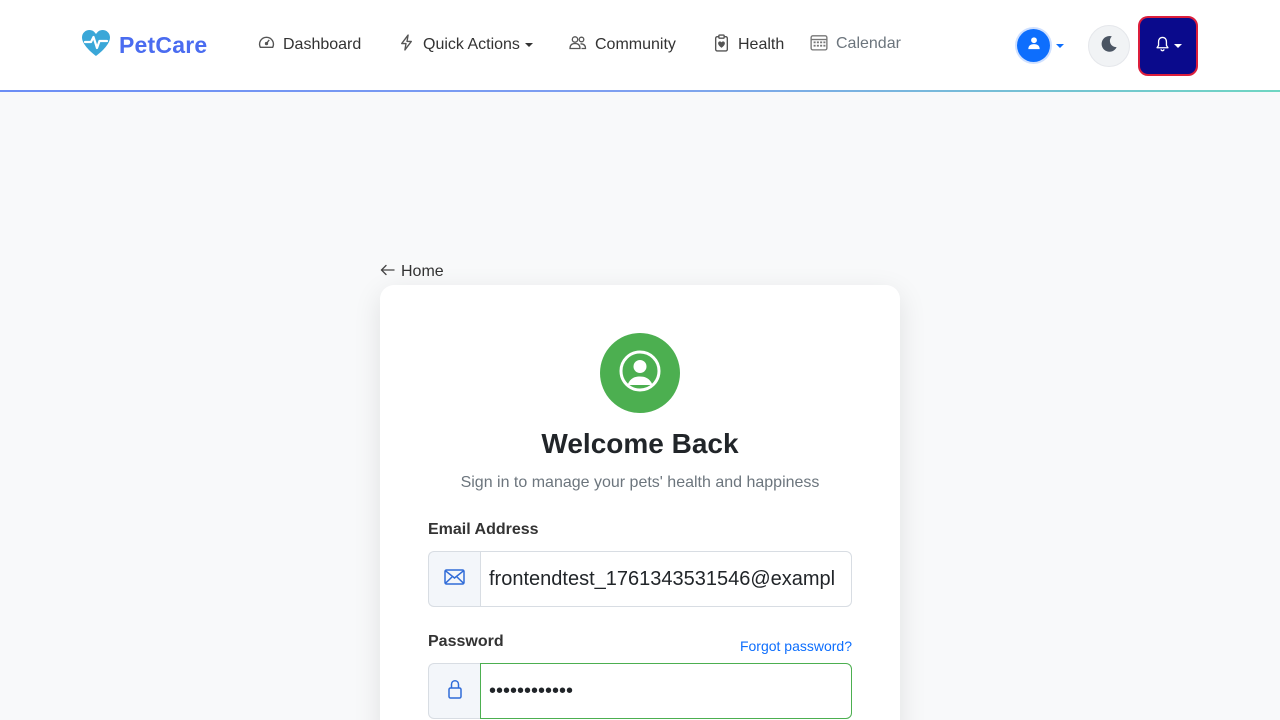 Image resolution: width=1280 pixels, height=720 pixels. I want to click on calendar-icon, so click(819, 44).